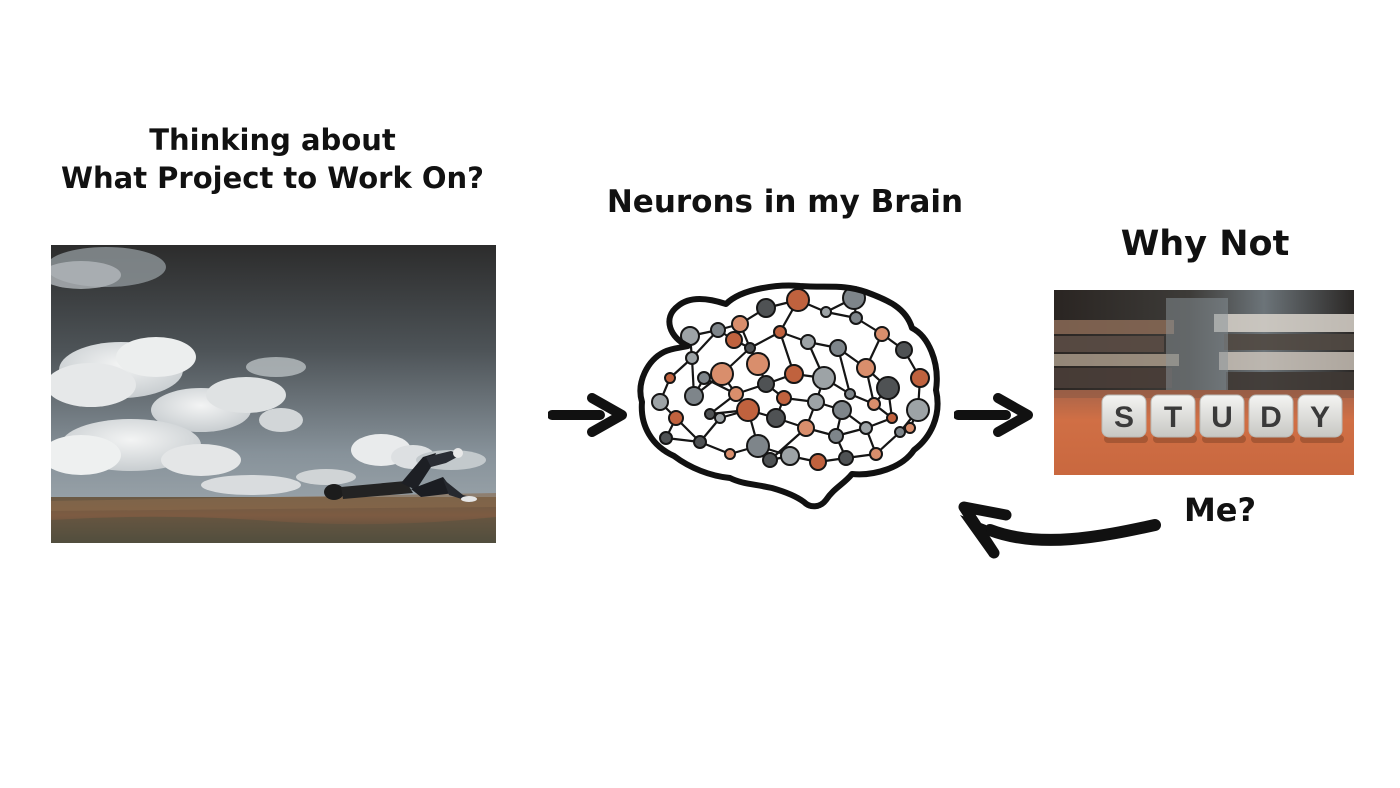  Describe the element at coordinates (272, 177) in the screenshot. I see `caption-thinking-line2: What Project to Work On?` at that location.